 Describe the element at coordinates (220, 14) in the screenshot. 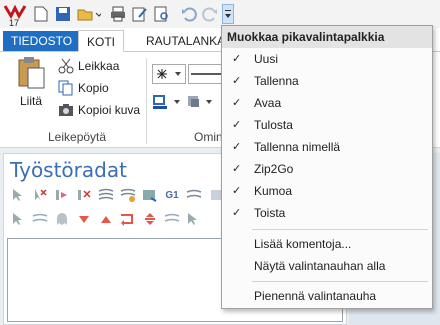

I see `quick-access-toolbar: 17` at that location.